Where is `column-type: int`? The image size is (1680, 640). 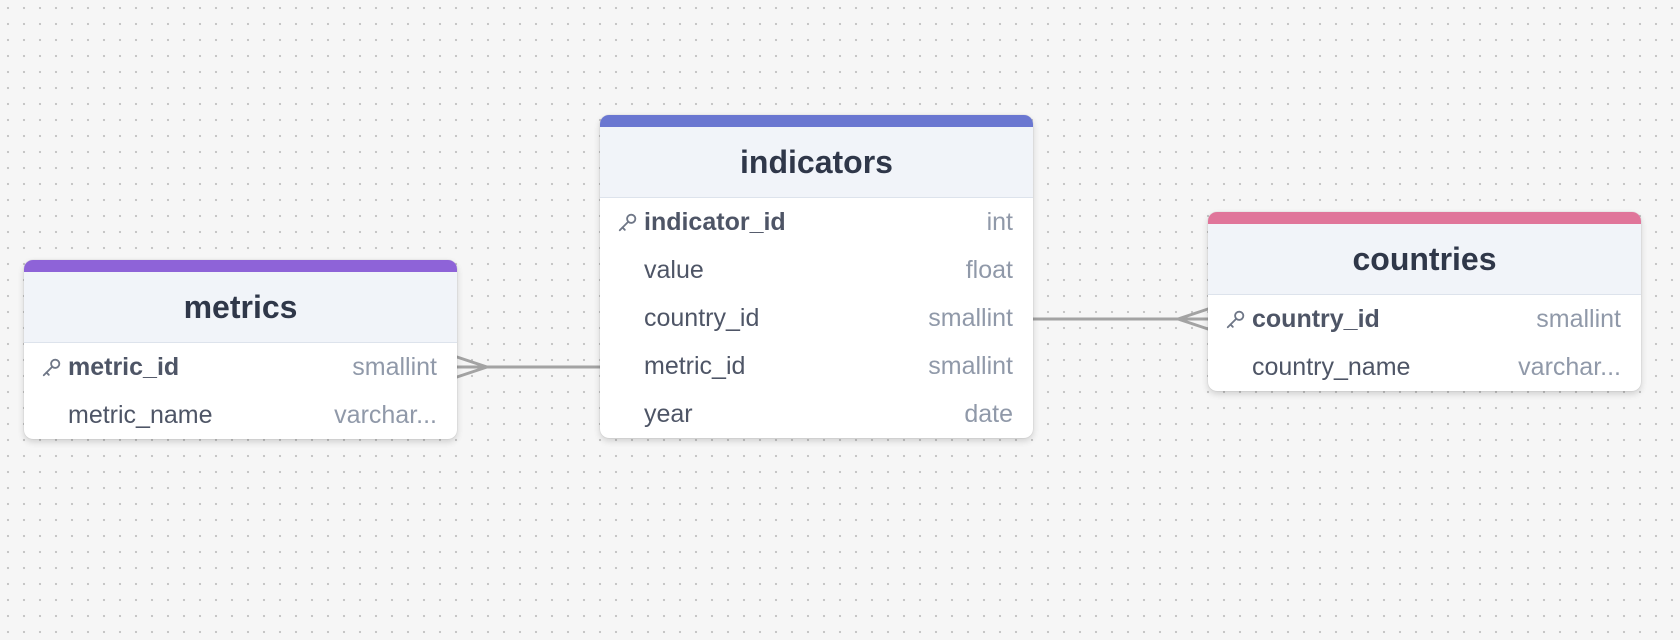 column-type: int is located at coordinates (999, 221).